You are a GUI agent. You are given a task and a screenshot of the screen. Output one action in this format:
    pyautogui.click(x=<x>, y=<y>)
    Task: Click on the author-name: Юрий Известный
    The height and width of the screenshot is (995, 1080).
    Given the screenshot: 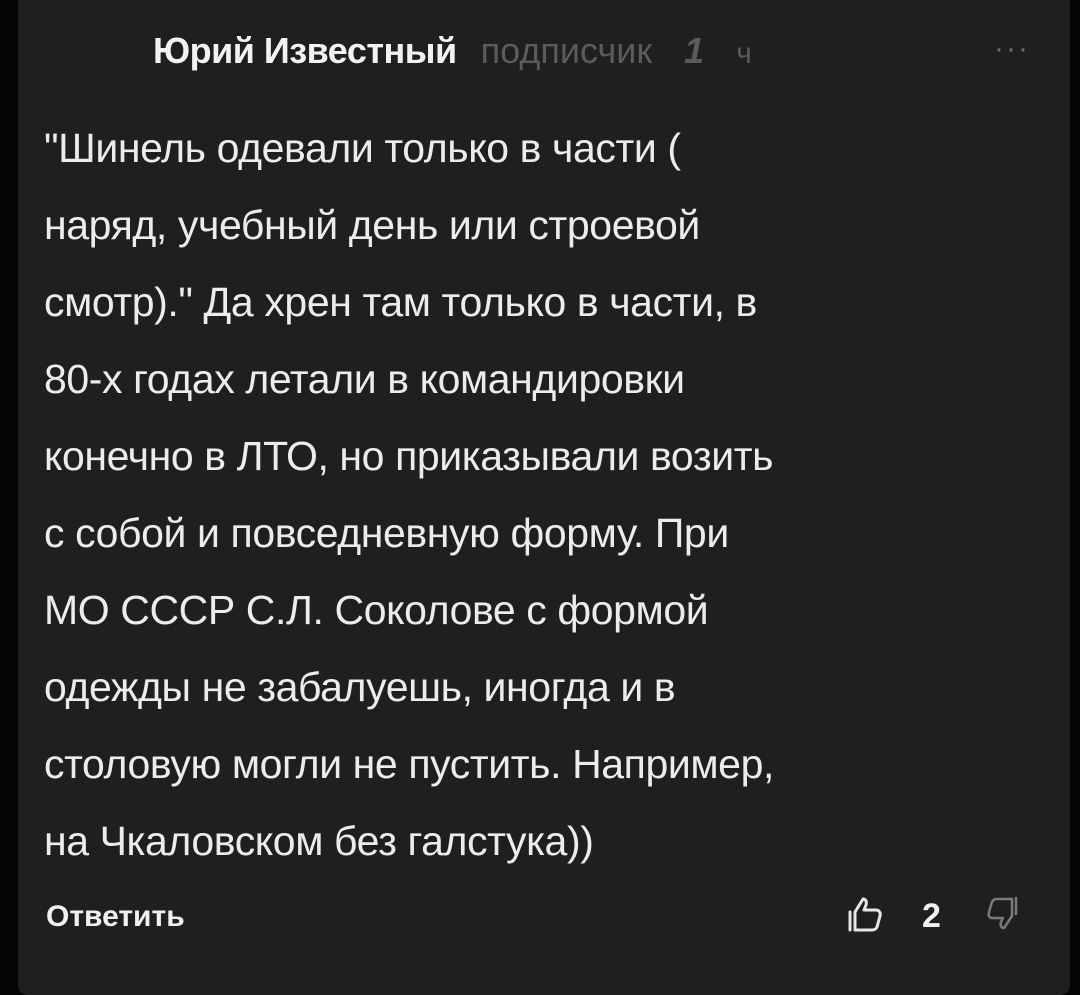 What is the action you would take?
    pyautogui.click(x=305, y=51)
    